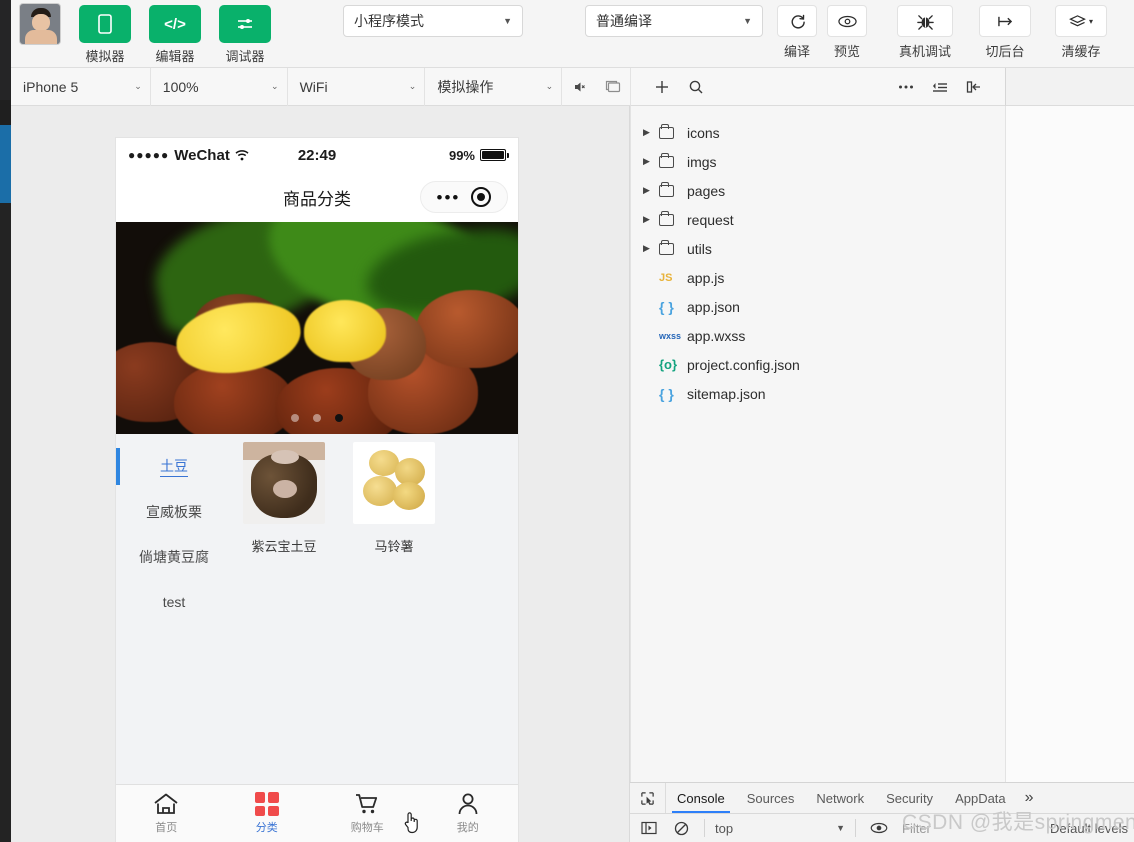 The width and height of the screenshot is (1134, 842). Describe the element at coordinates (481, 197) in the screenshot. I see `target-icon` at that location.